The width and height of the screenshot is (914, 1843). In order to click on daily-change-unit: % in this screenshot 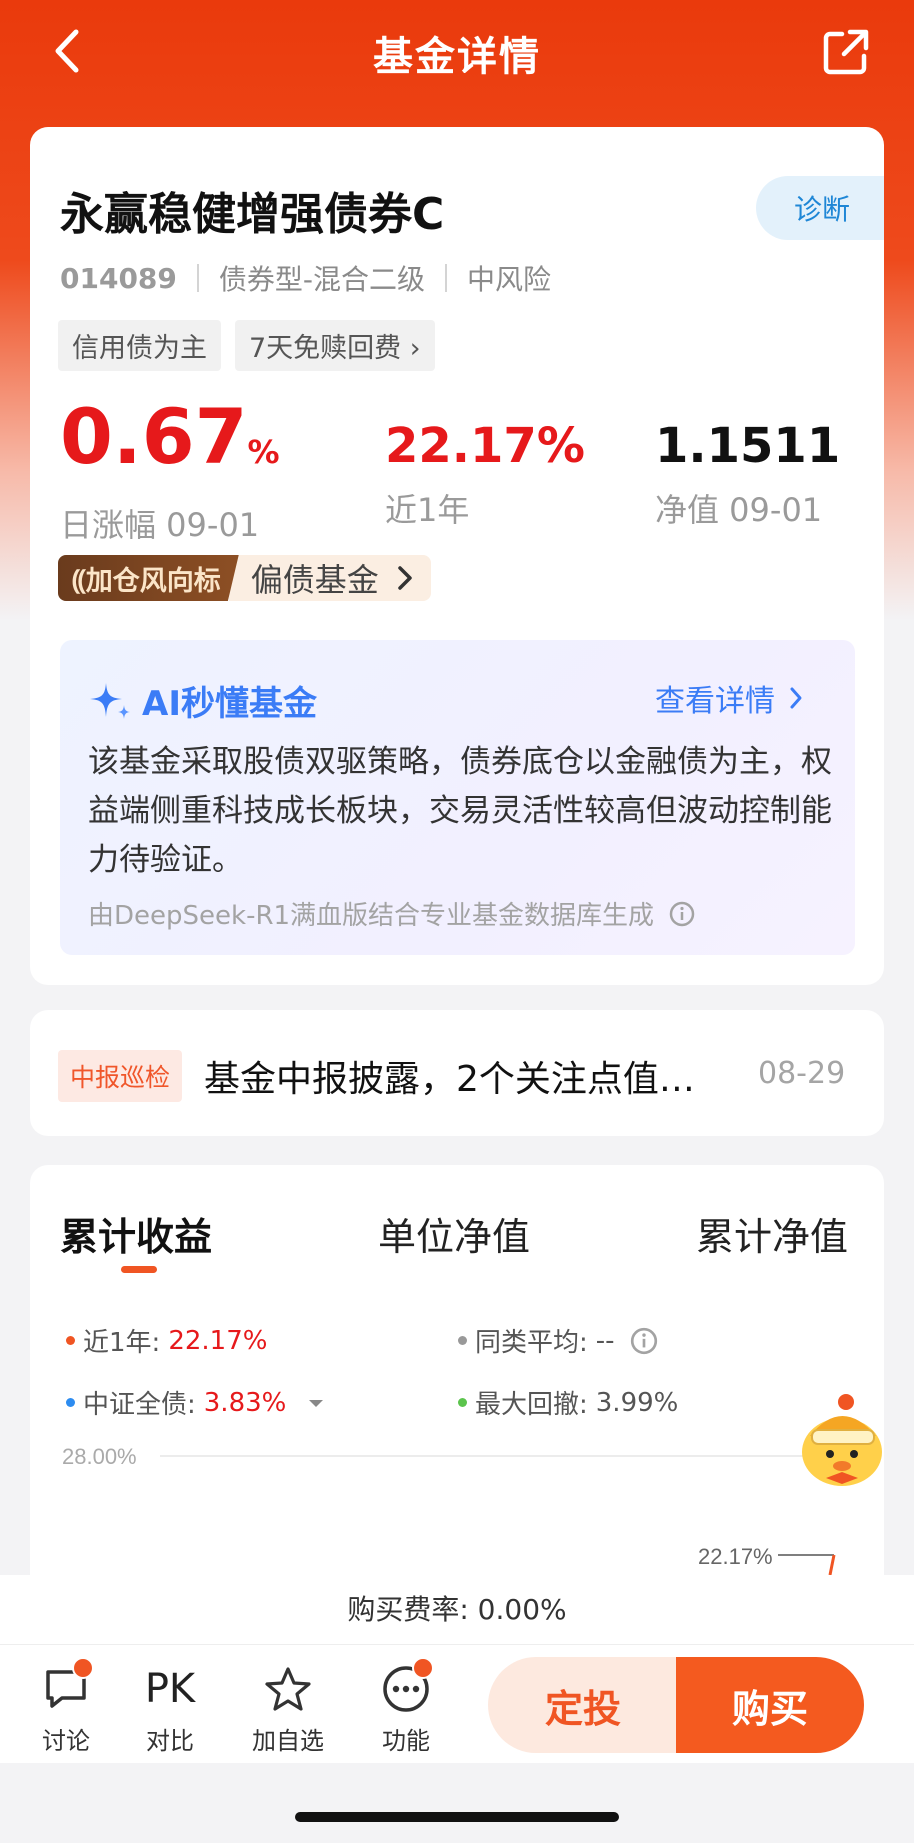, I will do `click(263, 452)`.